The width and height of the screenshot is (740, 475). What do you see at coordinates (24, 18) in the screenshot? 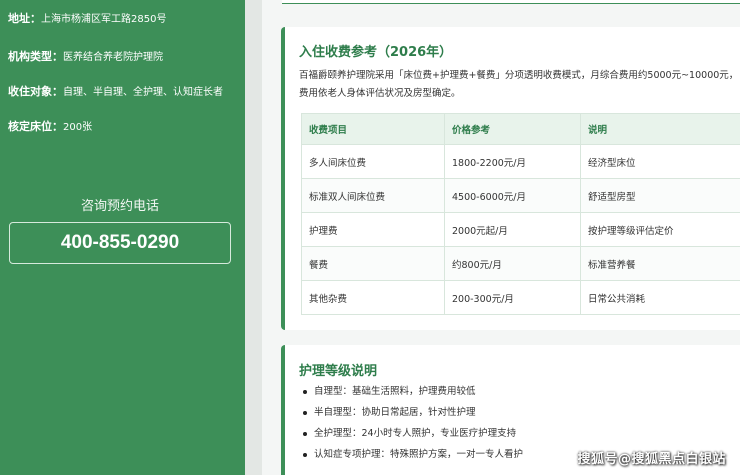
I see `address-label: 地址：` at bounding box center [24, 18].